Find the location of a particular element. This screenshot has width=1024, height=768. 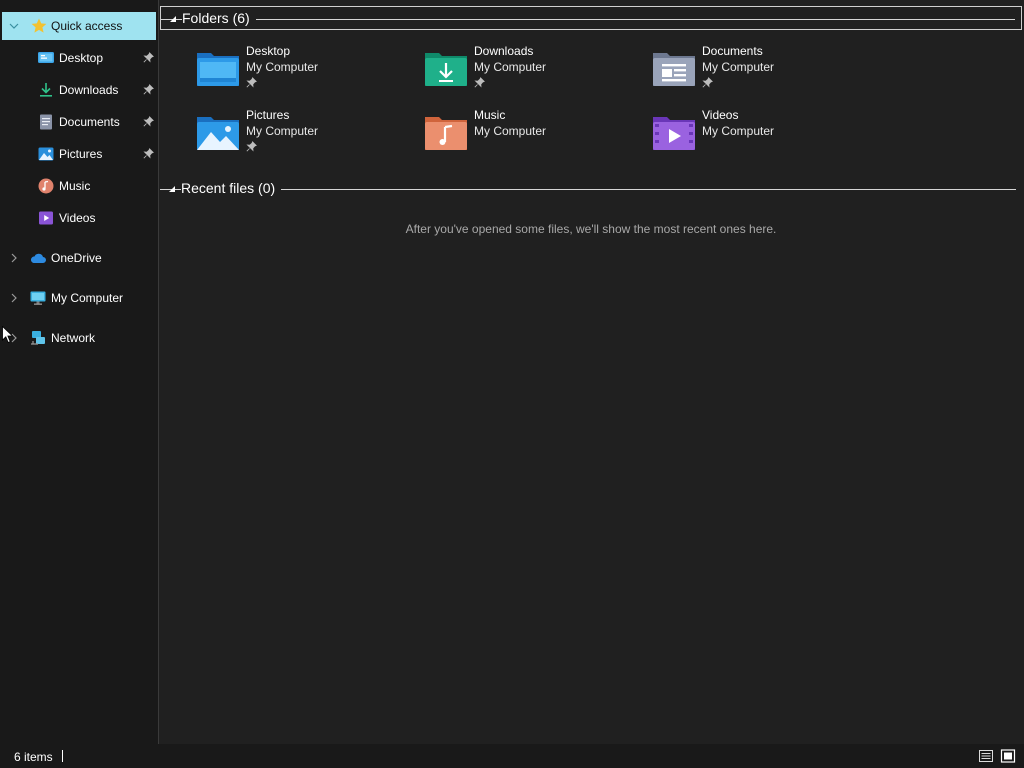

star-icon is located at coordinates (39, 25).